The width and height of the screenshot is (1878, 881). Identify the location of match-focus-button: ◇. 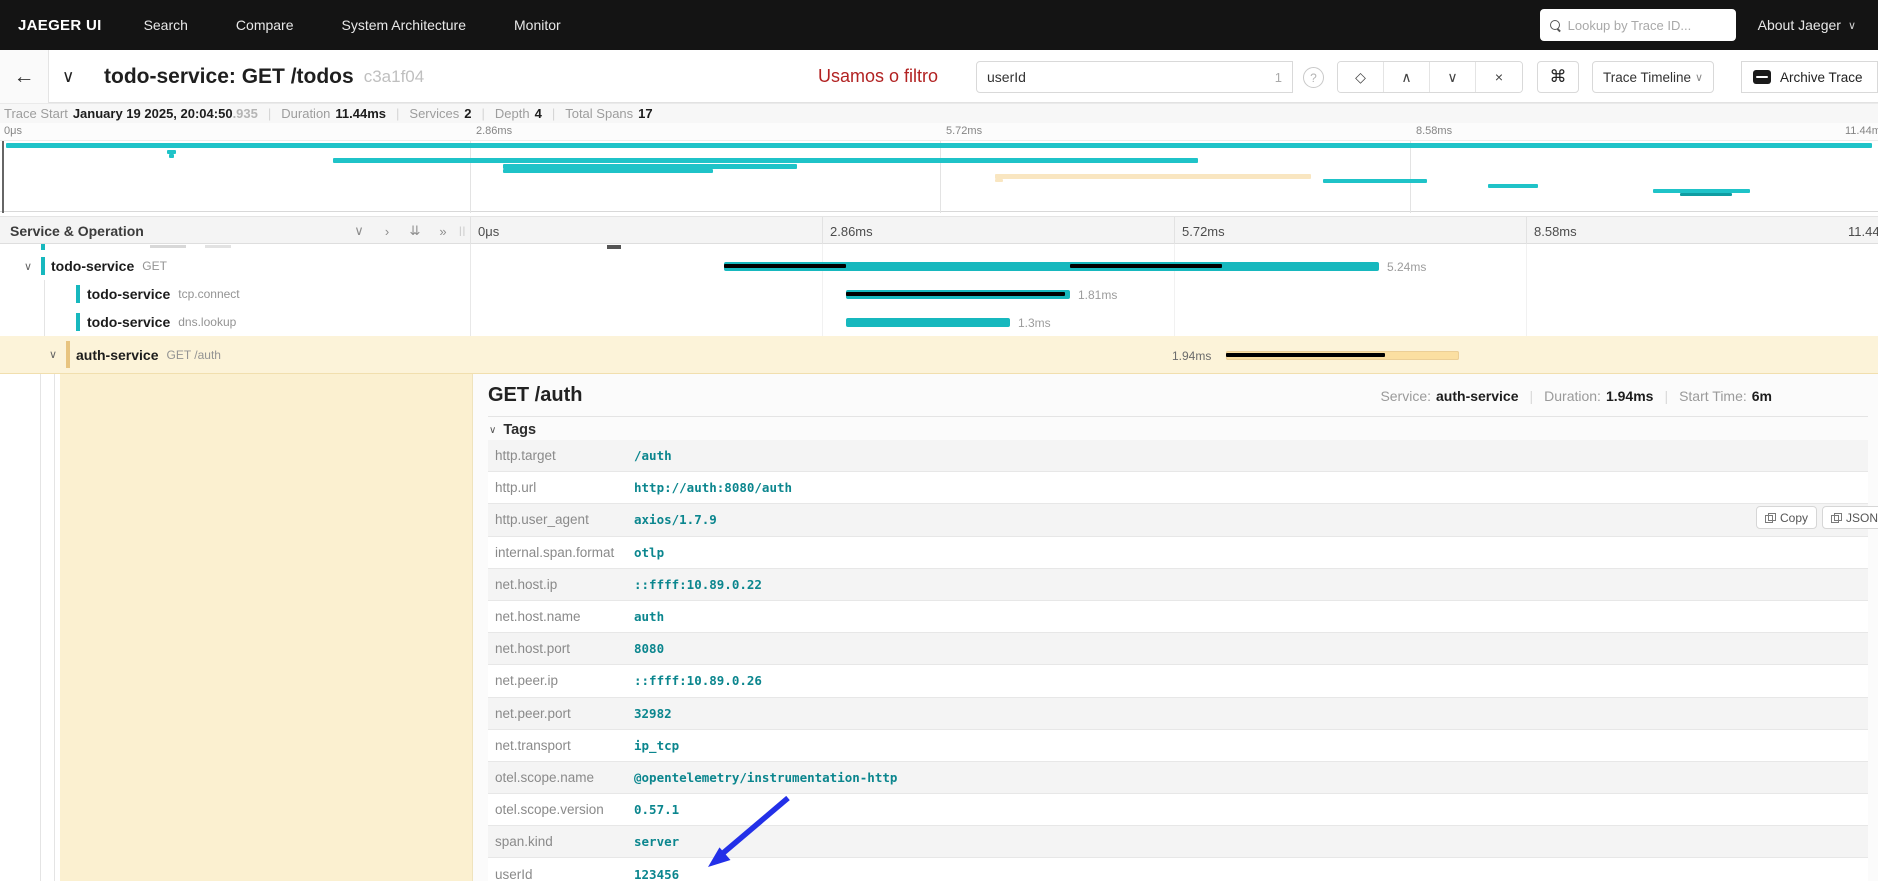
(1361, 77).